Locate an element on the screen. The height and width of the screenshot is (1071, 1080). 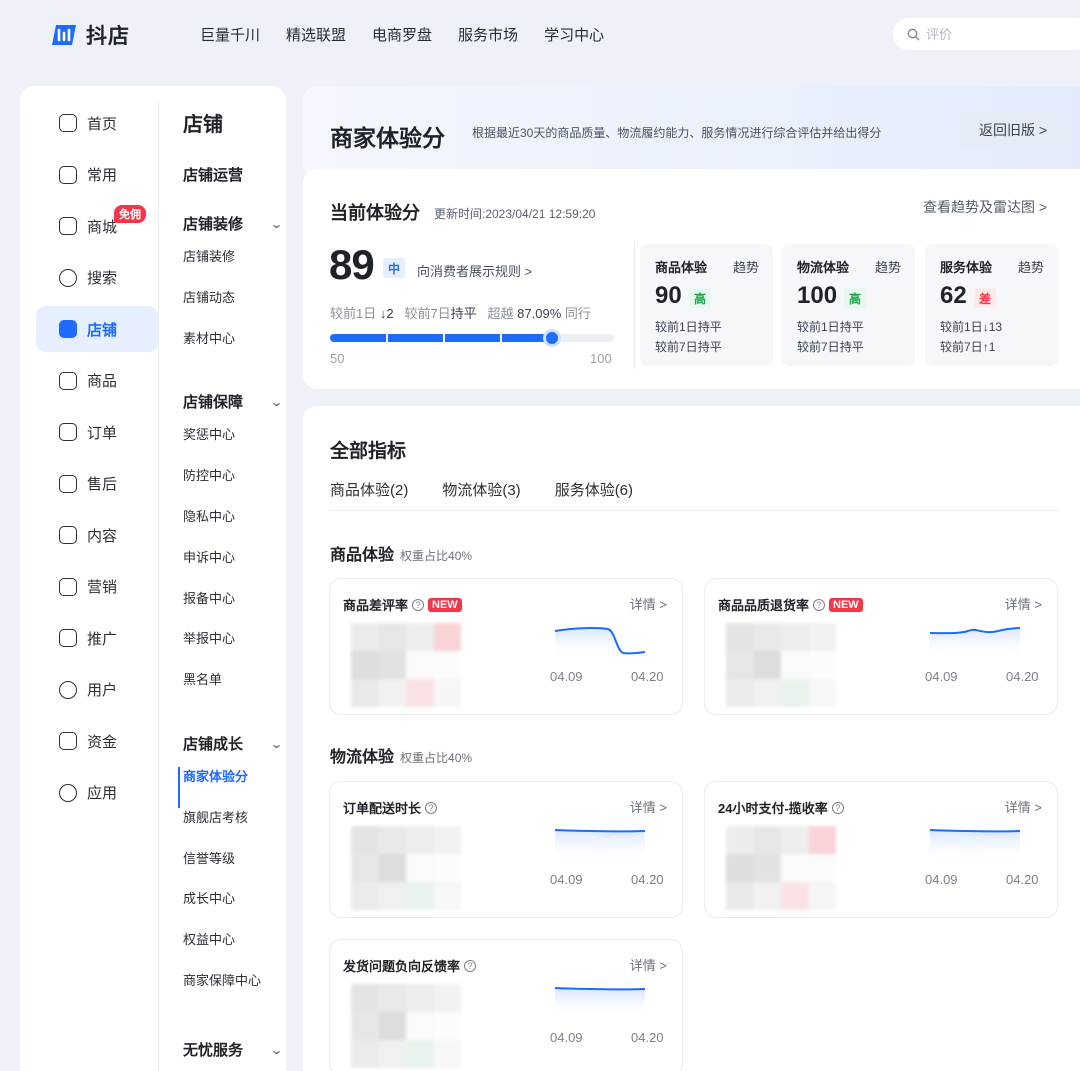
sidebar-item: 店铺 is located at coordinates (97, 329).